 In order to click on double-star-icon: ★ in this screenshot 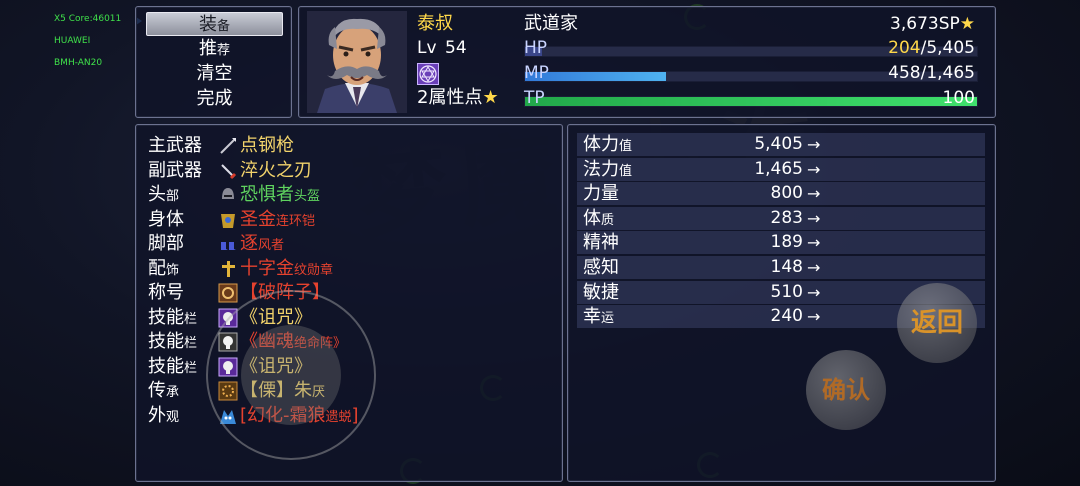, I will do `click(967, 24)`.